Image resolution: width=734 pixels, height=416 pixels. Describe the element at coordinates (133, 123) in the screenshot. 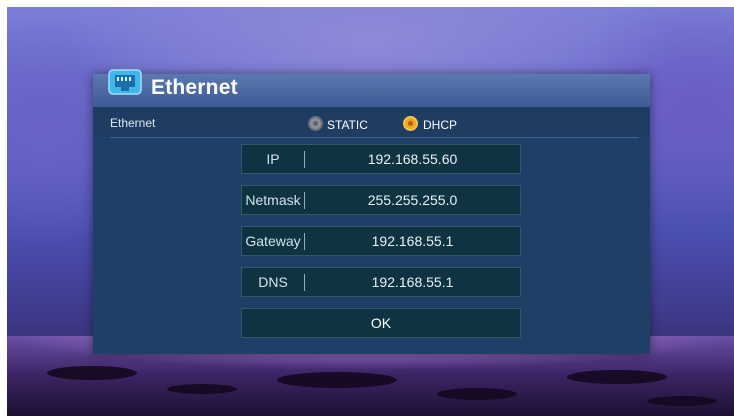

I see `mode-label: Ethernet` at that location.